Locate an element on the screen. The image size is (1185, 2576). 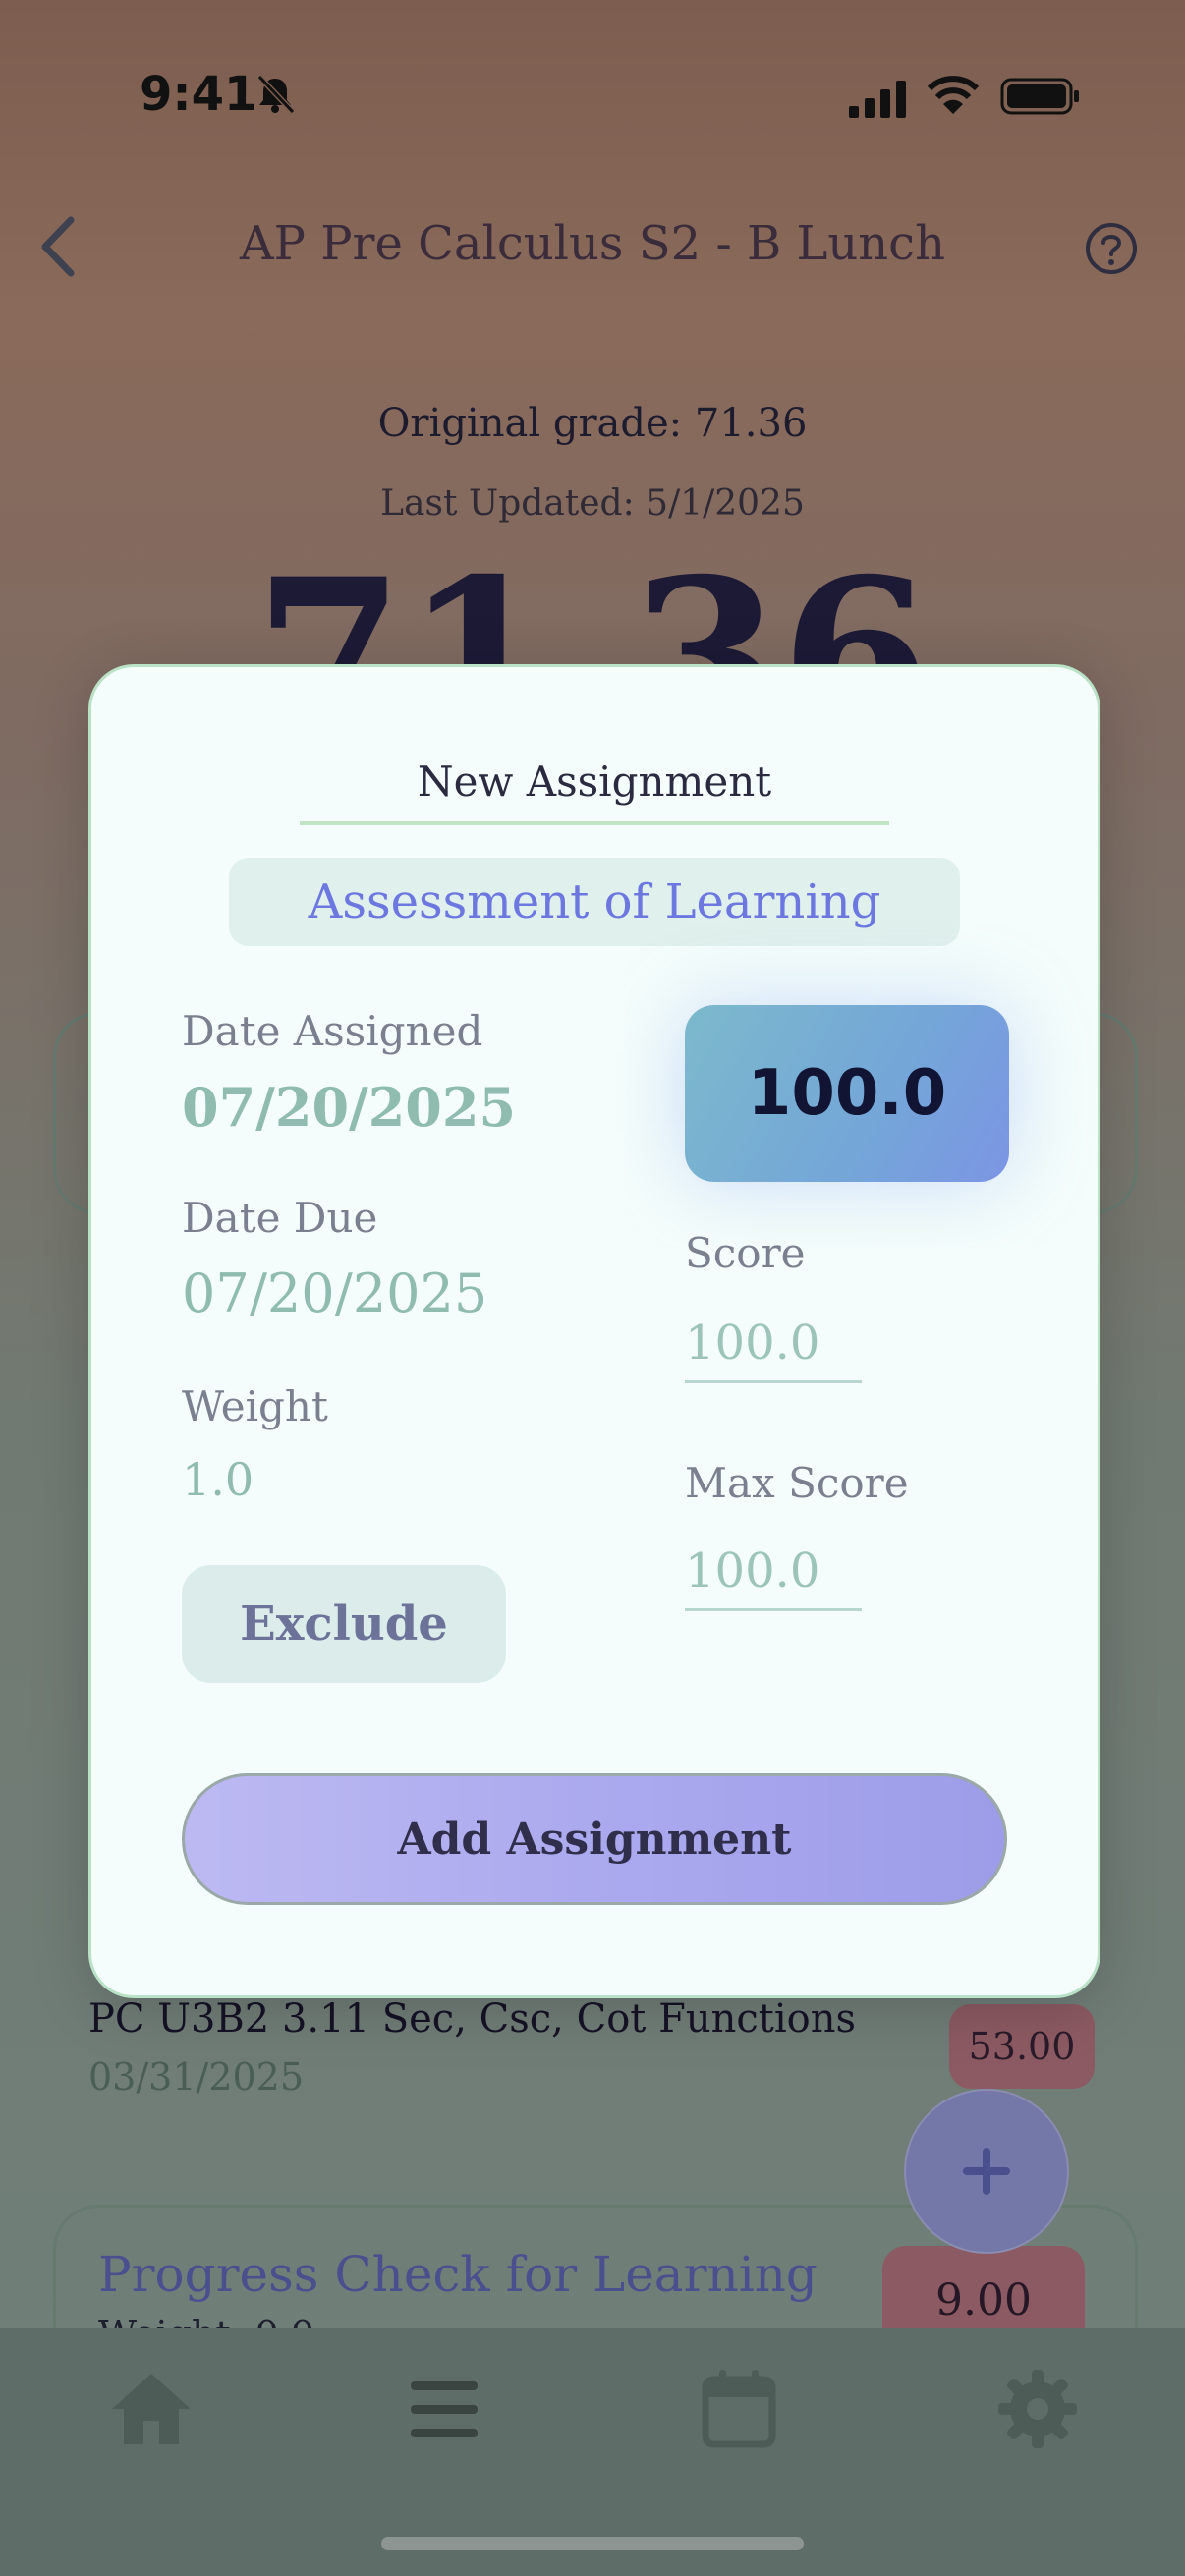
home-icon is located at coordinates (151, 2409).